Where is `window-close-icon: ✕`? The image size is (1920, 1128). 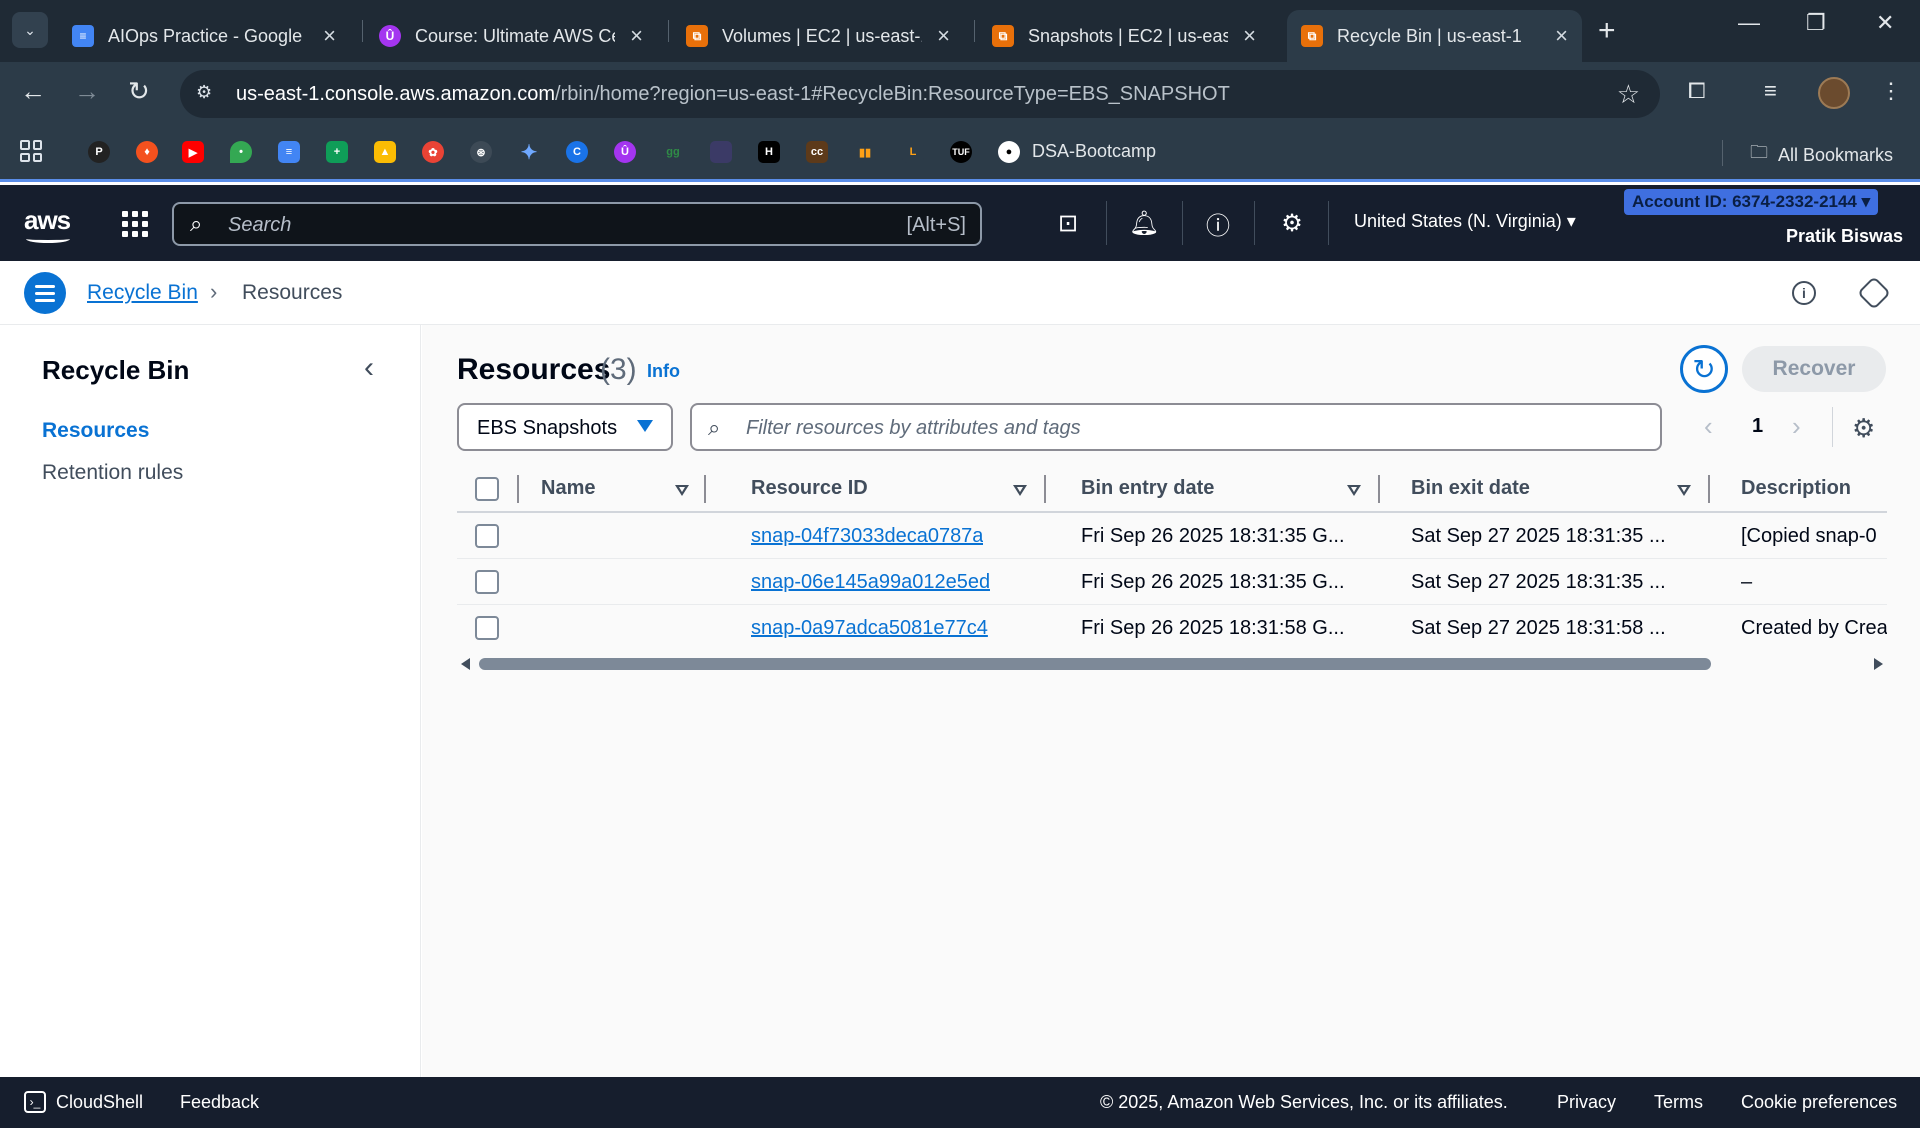 window-close-icon: ✕ is located at coordinates (1885, 23).